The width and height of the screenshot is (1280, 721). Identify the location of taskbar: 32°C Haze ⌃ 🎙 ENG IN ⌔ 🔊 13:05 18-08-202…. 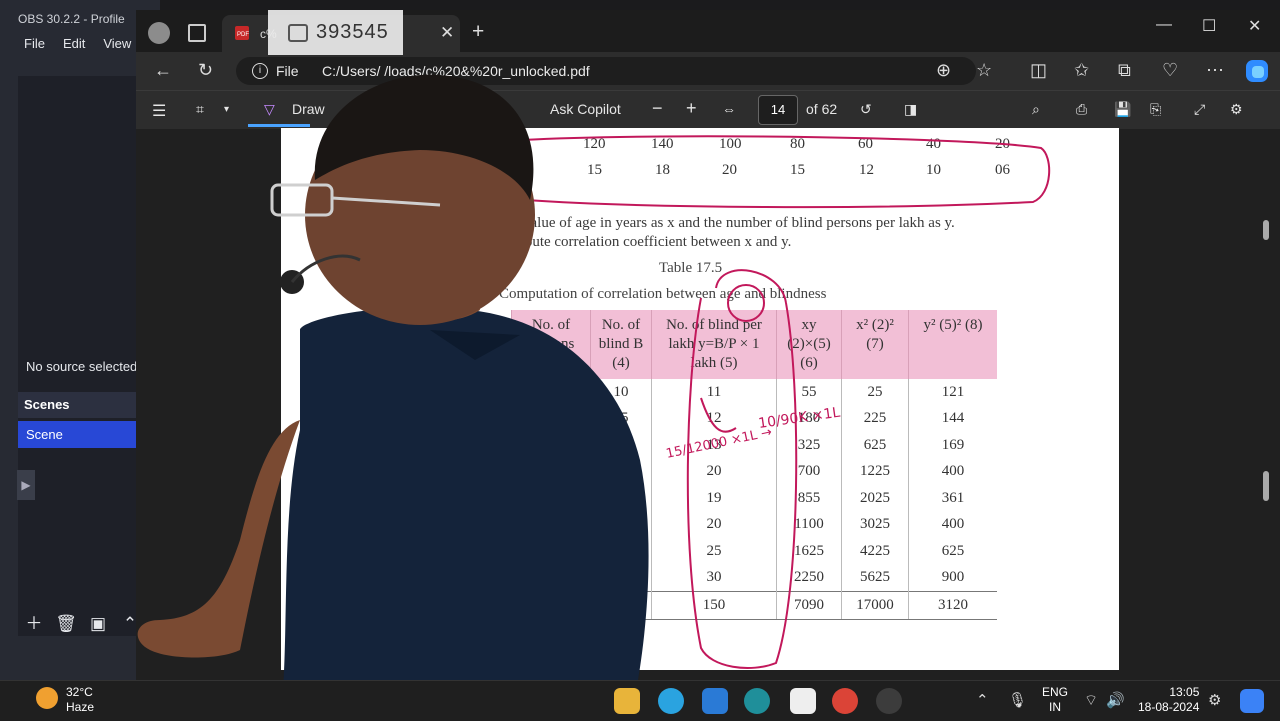
(640, 700).